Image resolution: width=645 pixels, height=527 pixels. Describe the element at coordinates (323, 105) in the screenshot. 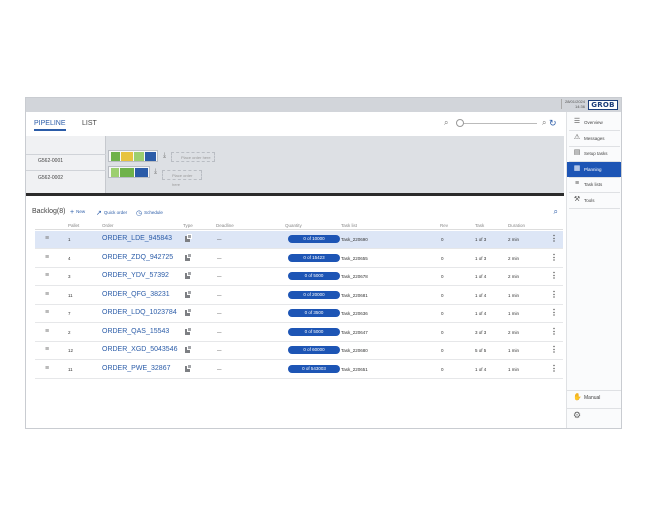

I see `top-bar: 28/01/2024 14:36 GROB` at that location.